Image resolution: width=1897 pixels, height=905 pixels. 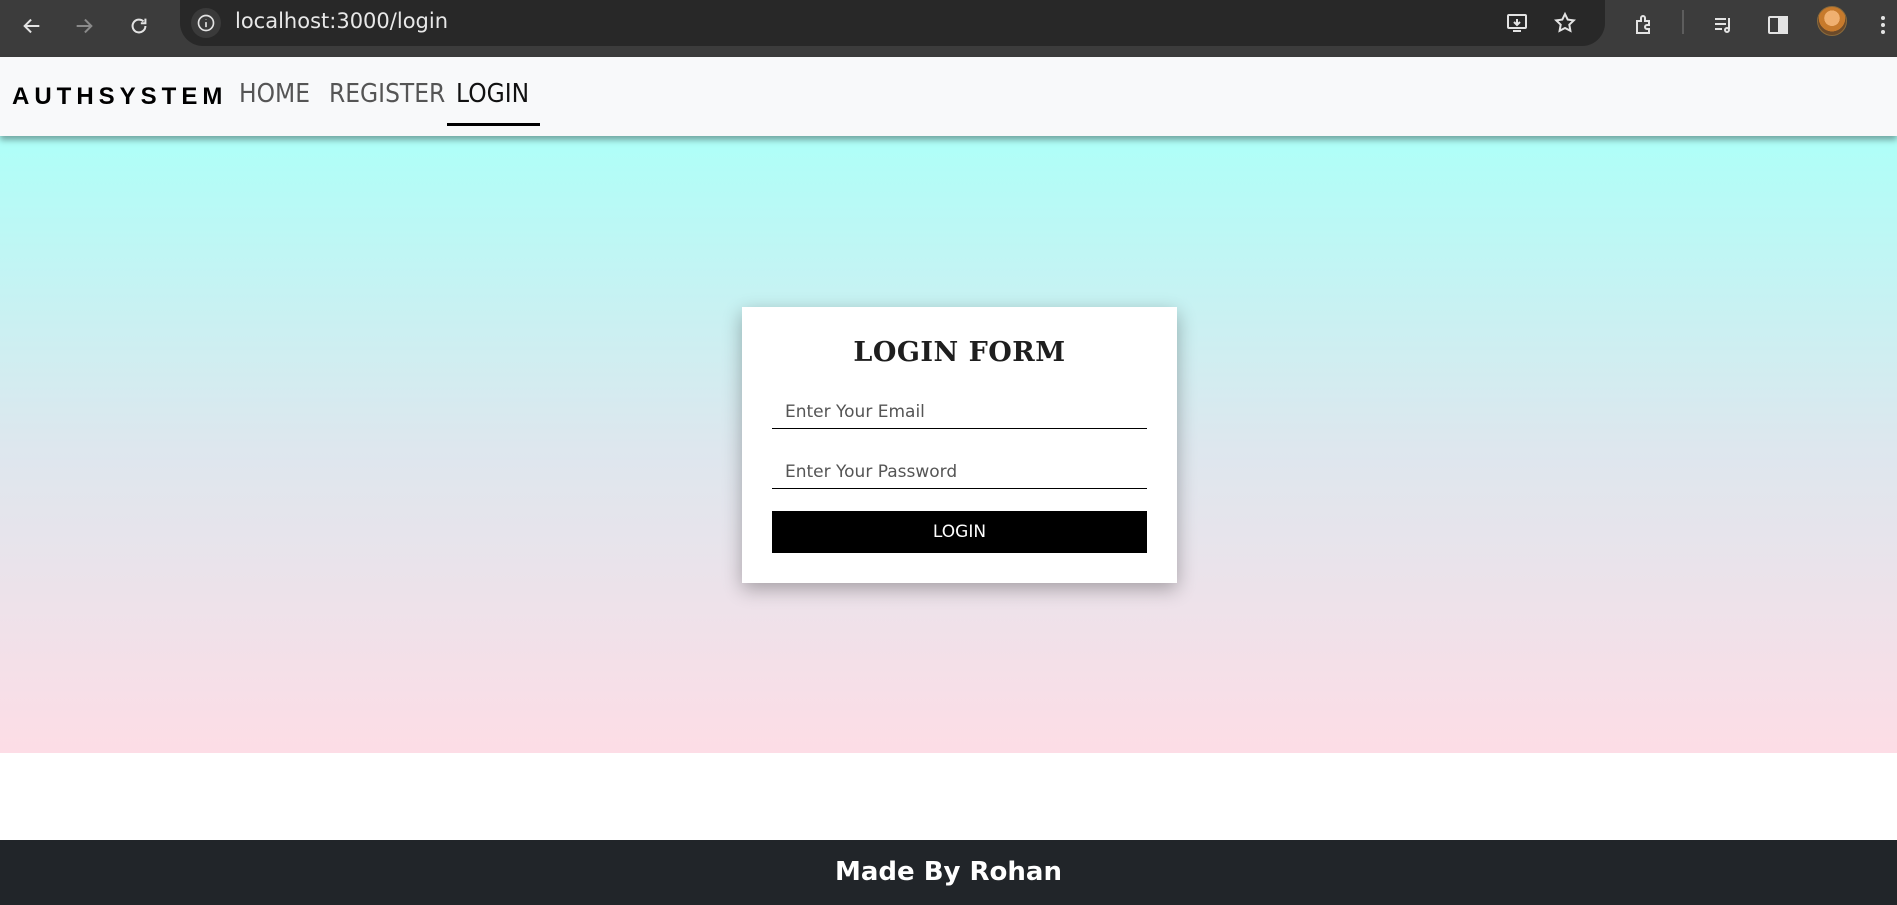 What do you see at coordinates (1832, 21) in the screenshot?
I see `profile-avatar` at bounding box center [1832, 21].